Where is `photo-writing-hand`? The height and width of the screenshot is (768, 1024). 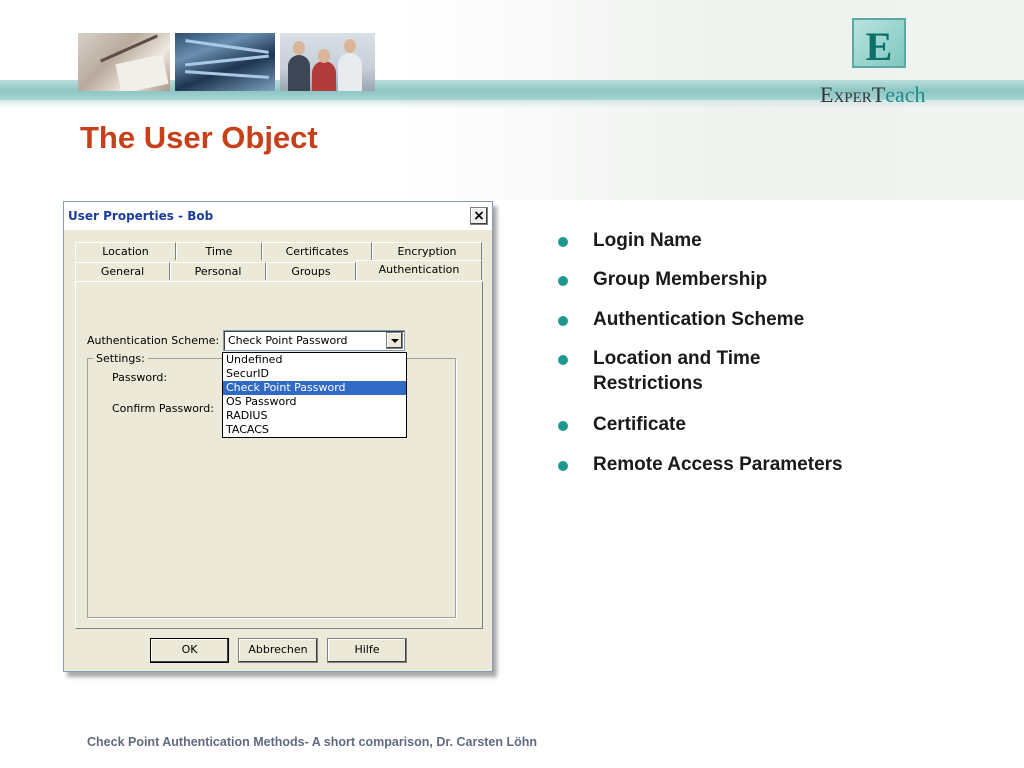 photo-writing-hand is located at coordinates (124, 62).